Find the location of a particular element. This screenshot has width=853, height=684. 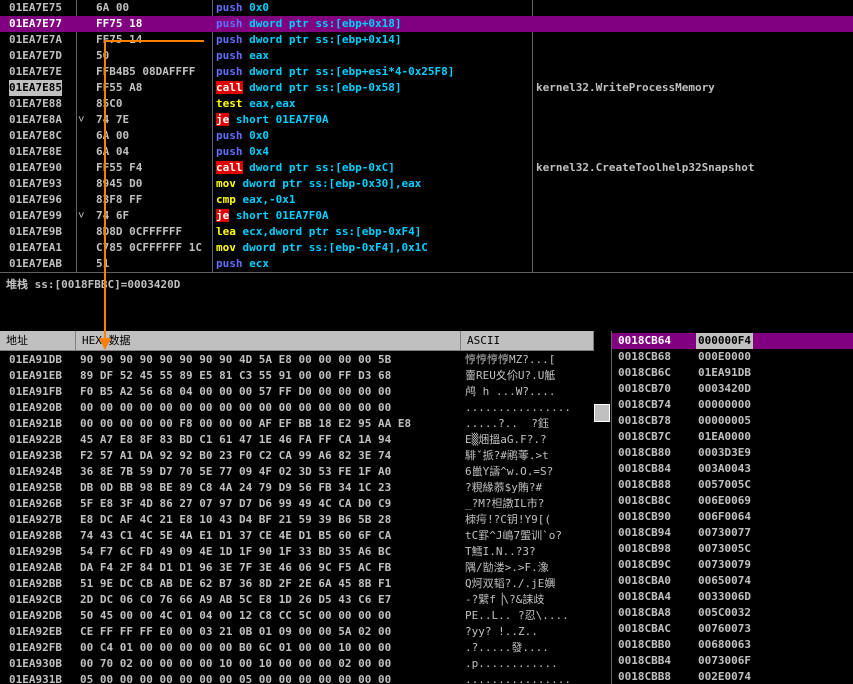

disasm-row: 01EA7E75 6A 00 push 0x0 is located at coordinates (426, 8).